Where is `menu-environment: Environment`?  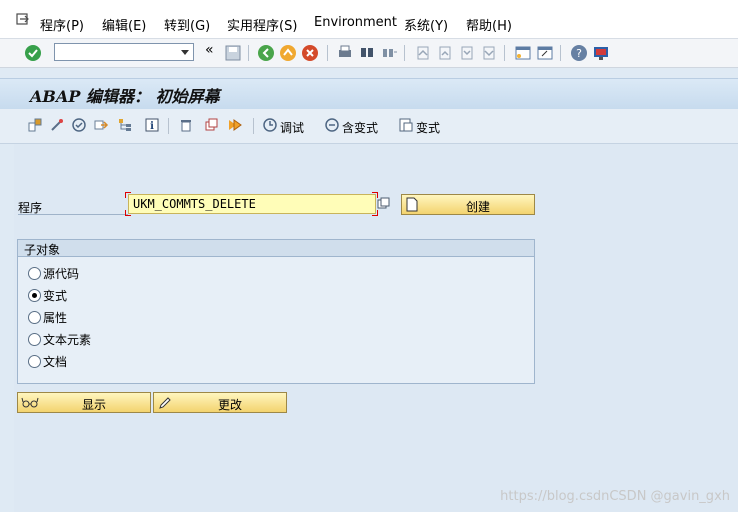
menu-environment: Environment is located at coordinates (355, 22).